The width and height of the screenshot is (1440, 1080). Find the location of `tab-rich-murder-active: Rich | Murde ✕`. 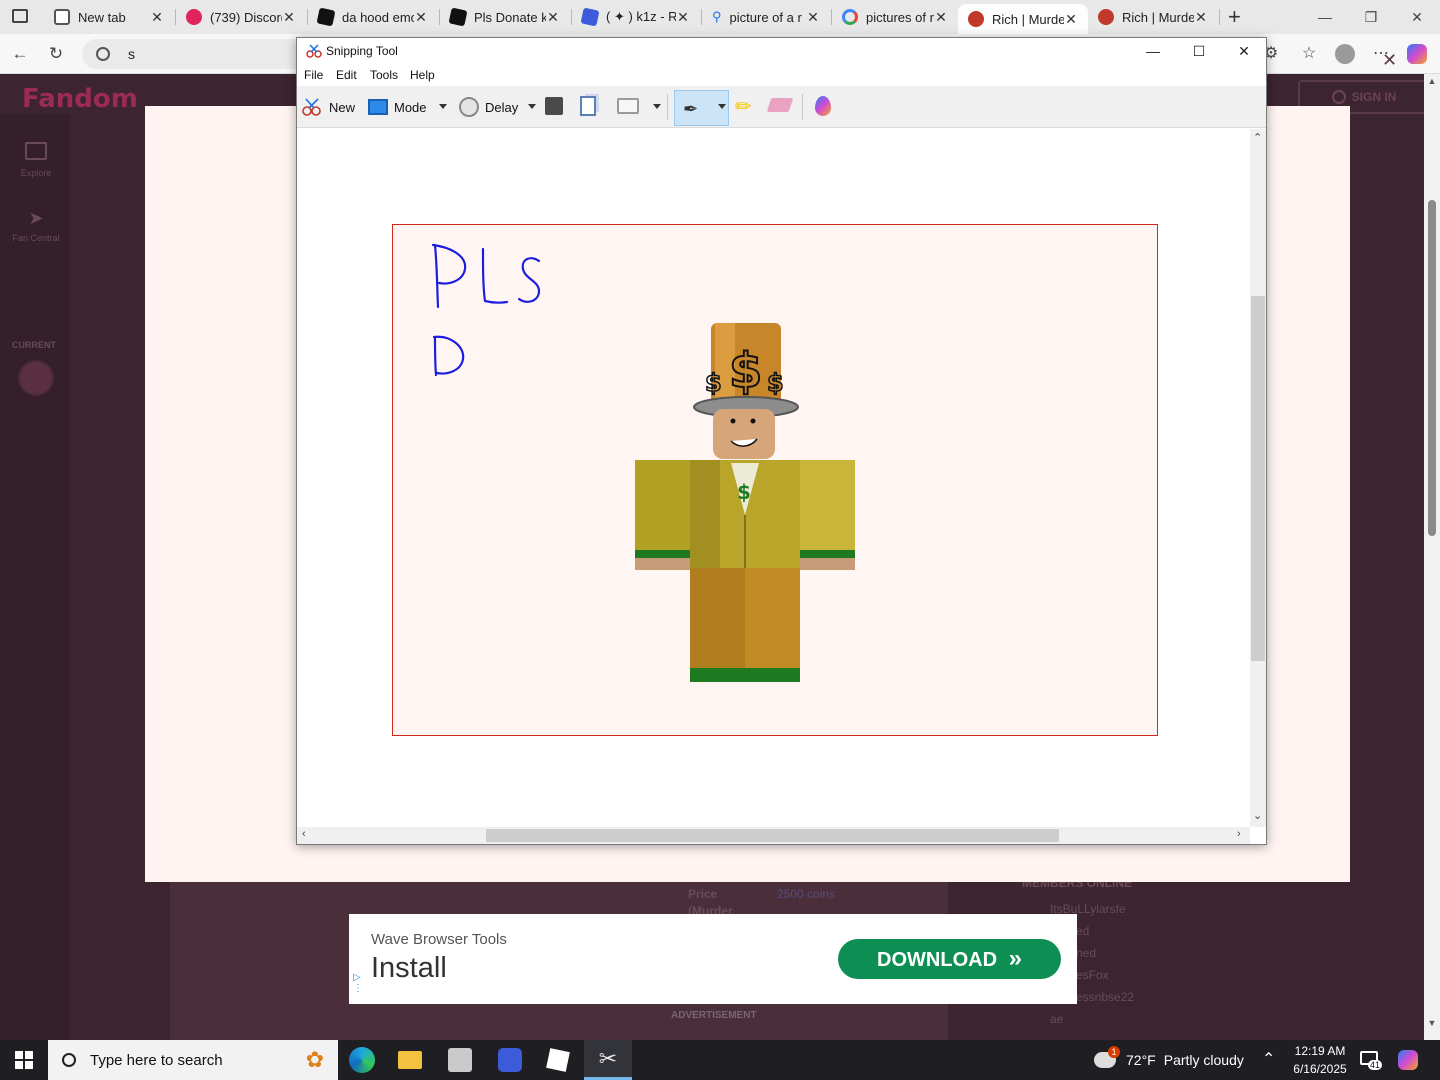

tab-rich-murder-active: Rich | Murde ✕ is located at coordinates (1023, 19).